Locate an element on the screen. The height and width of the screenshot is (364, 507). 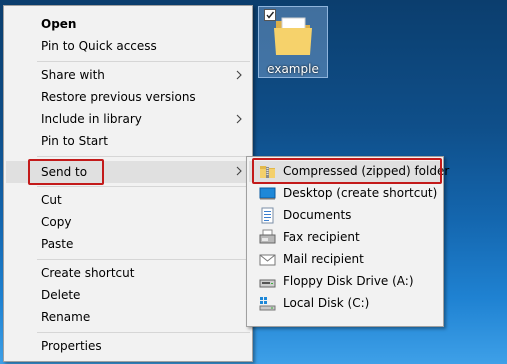
menu-item-include-library: Include in library is located at coordinates (128, 119).